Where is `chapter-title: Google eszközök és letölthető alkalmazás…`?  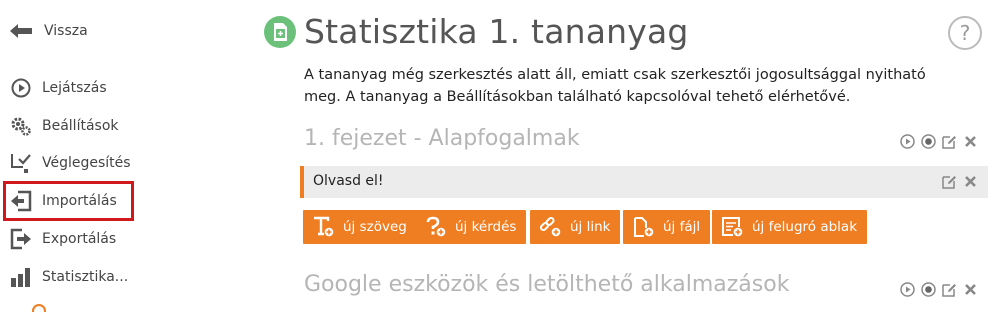
chapter-title: Google eszközök és letölthető alkalmazás… is located at coordinates (546, 284).